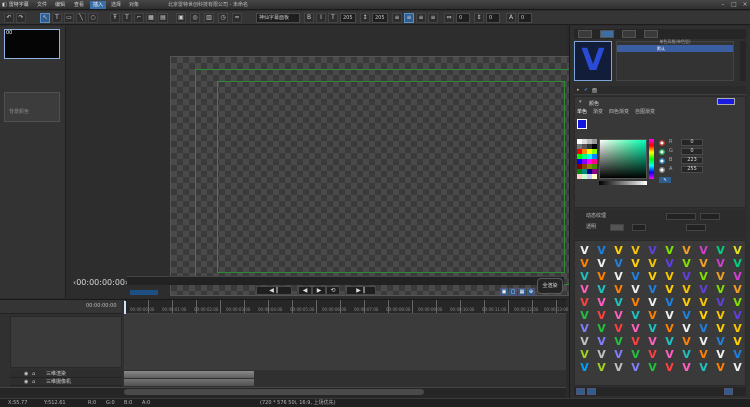  Describe the element at coordinates (144, 292) in the screenshot. I see `scrub-range` at that location.